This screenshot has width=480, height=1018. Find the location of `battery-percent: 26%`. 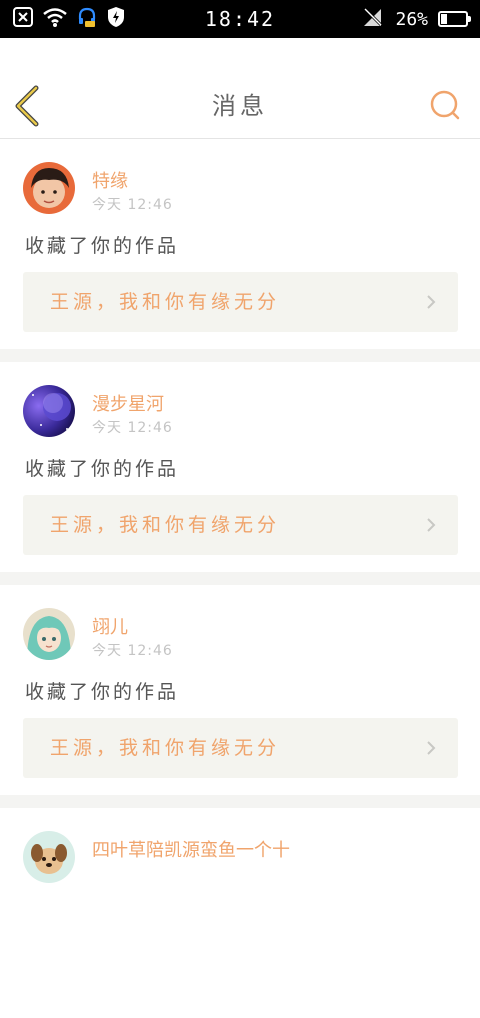

battery-percent: 26% is located at coordinates (411, 19).